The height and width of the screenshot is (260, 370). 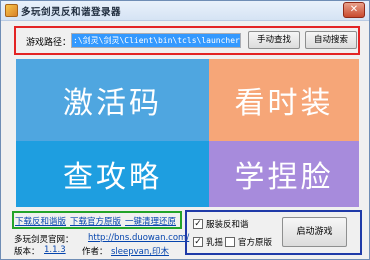 What do you see at coordinates (331, 40) in the screenshot?
I see `auto-search-button: 自动搜索` at bounding box center [331, 40].